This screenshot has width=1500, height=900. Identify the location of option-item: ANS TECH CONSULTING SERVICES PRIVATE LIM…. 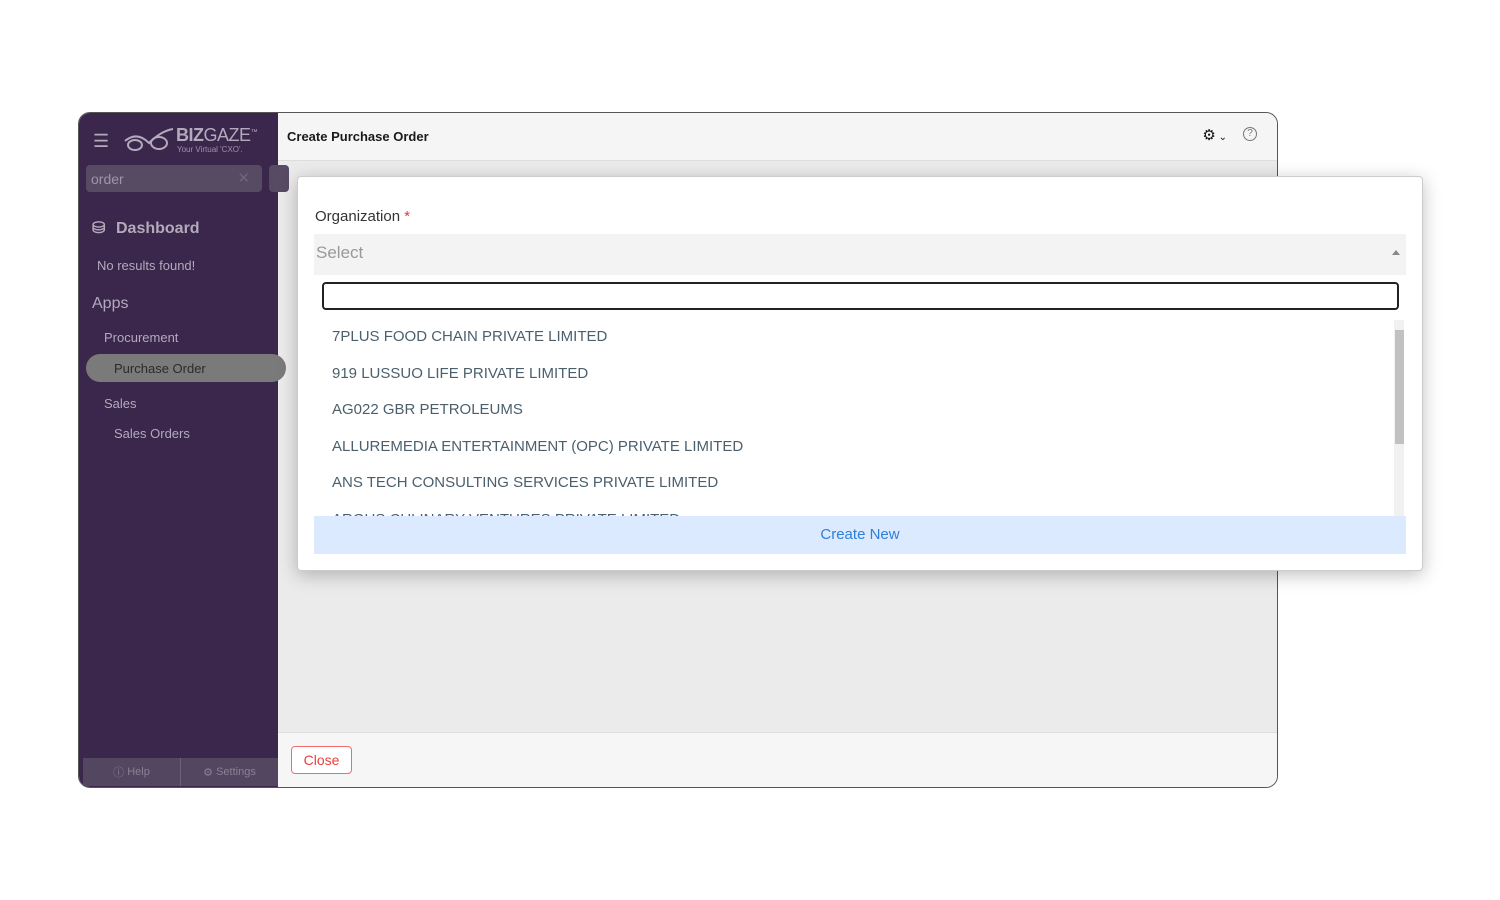
(860, 484).